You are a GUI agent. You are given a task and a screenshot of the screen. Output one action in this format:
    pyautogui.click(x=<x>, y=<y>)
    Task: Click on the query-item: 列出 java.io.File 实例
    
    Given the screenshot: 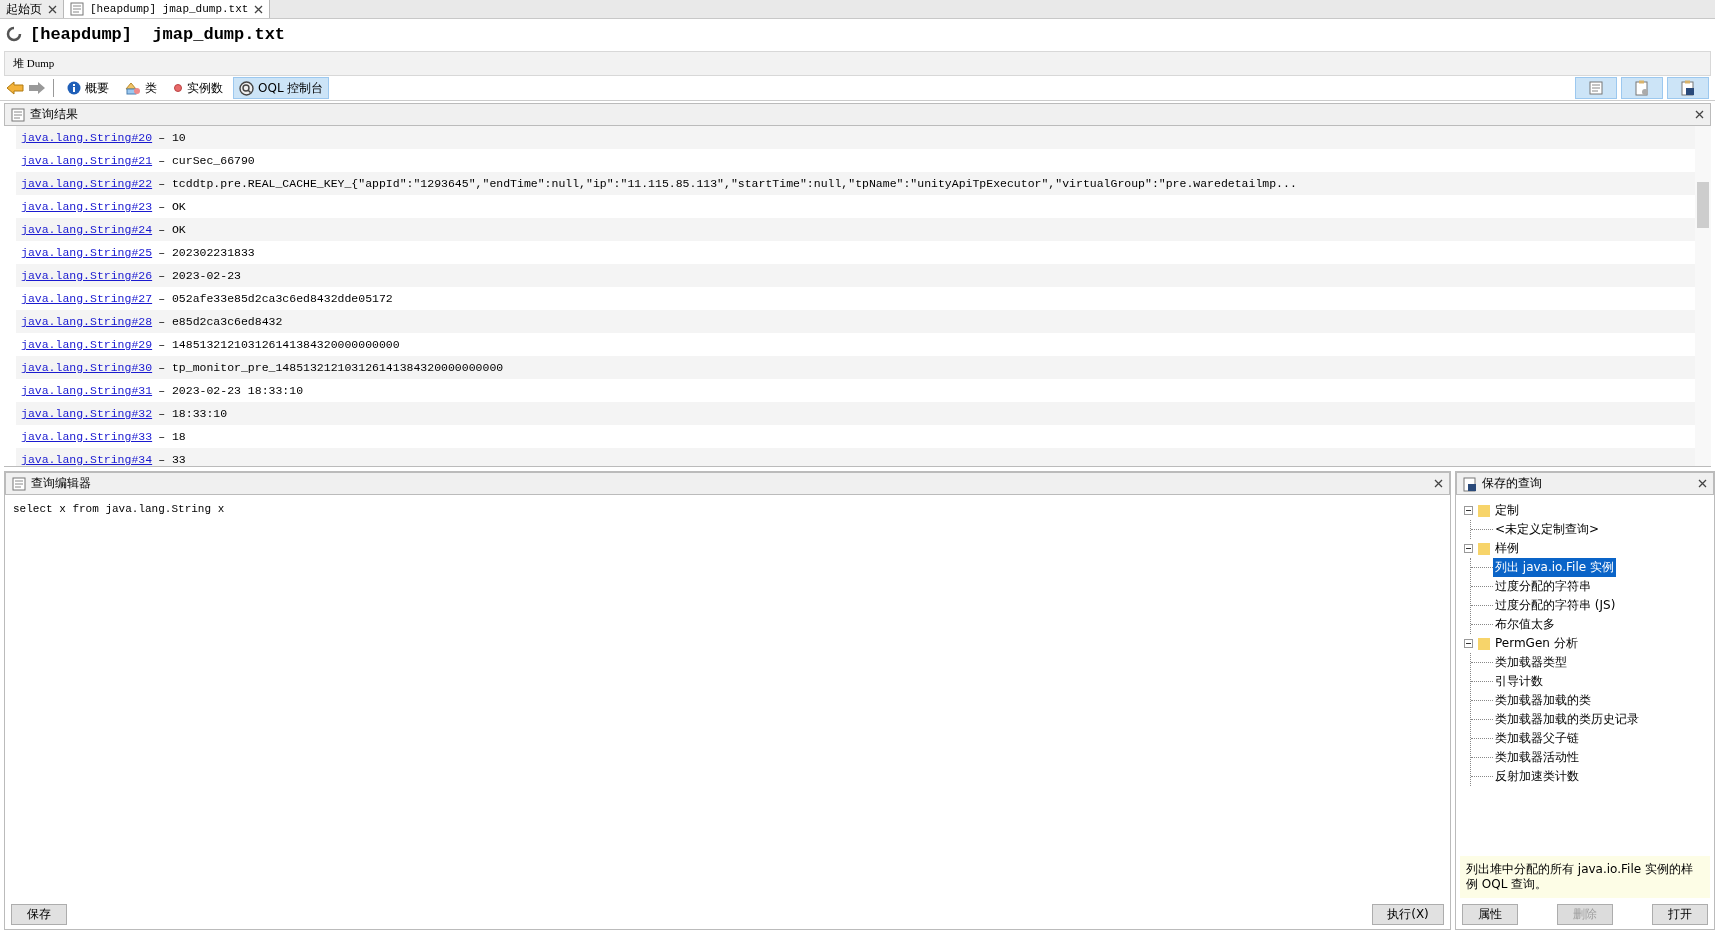 What is the action you would take?
    pyautogui.click(x=1554, y=567)
    